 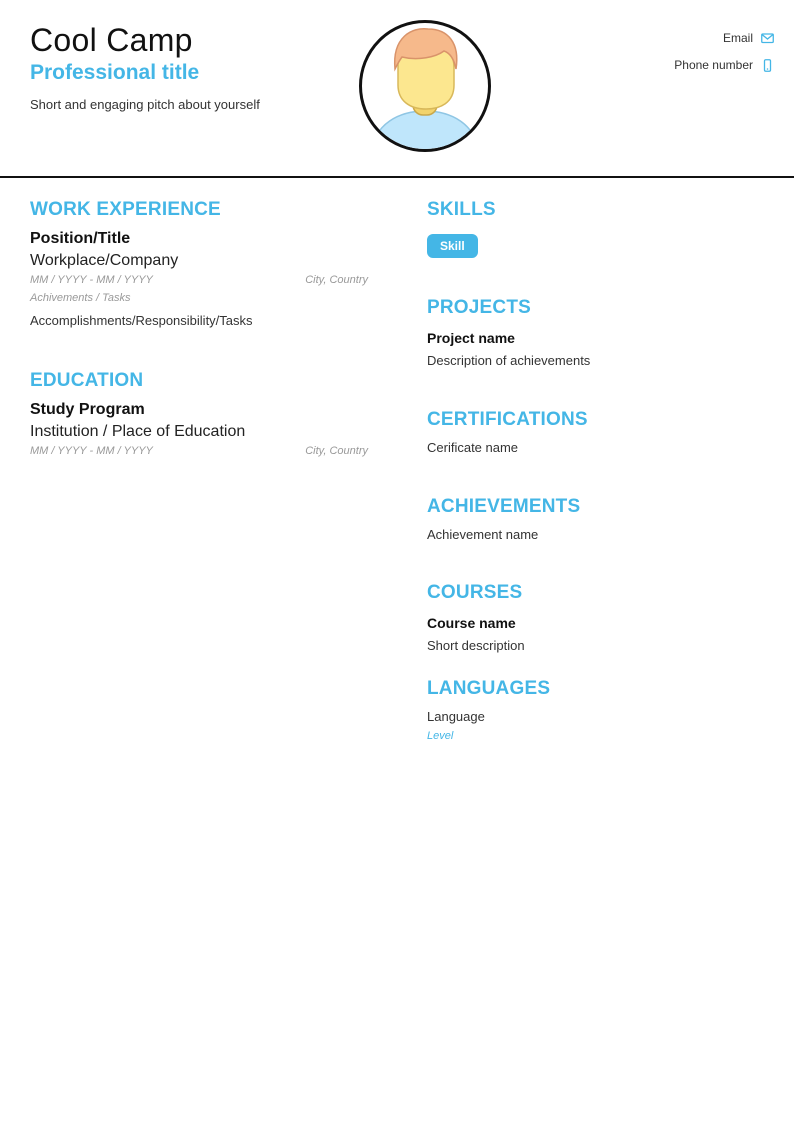 I want to click on work-location: City, Country, so click(x=336, y=280).